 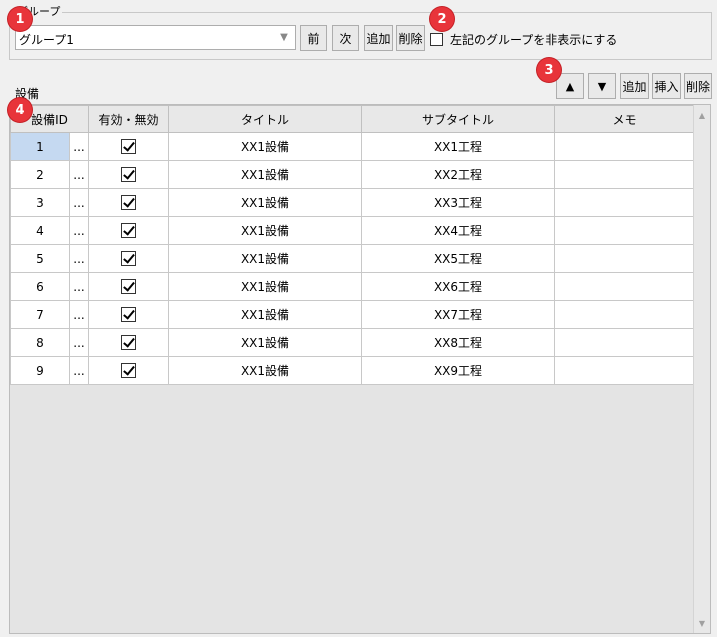 I want to click on table-row: 7 ... XX1設備 XX7工程, so click(x=352, y=314).